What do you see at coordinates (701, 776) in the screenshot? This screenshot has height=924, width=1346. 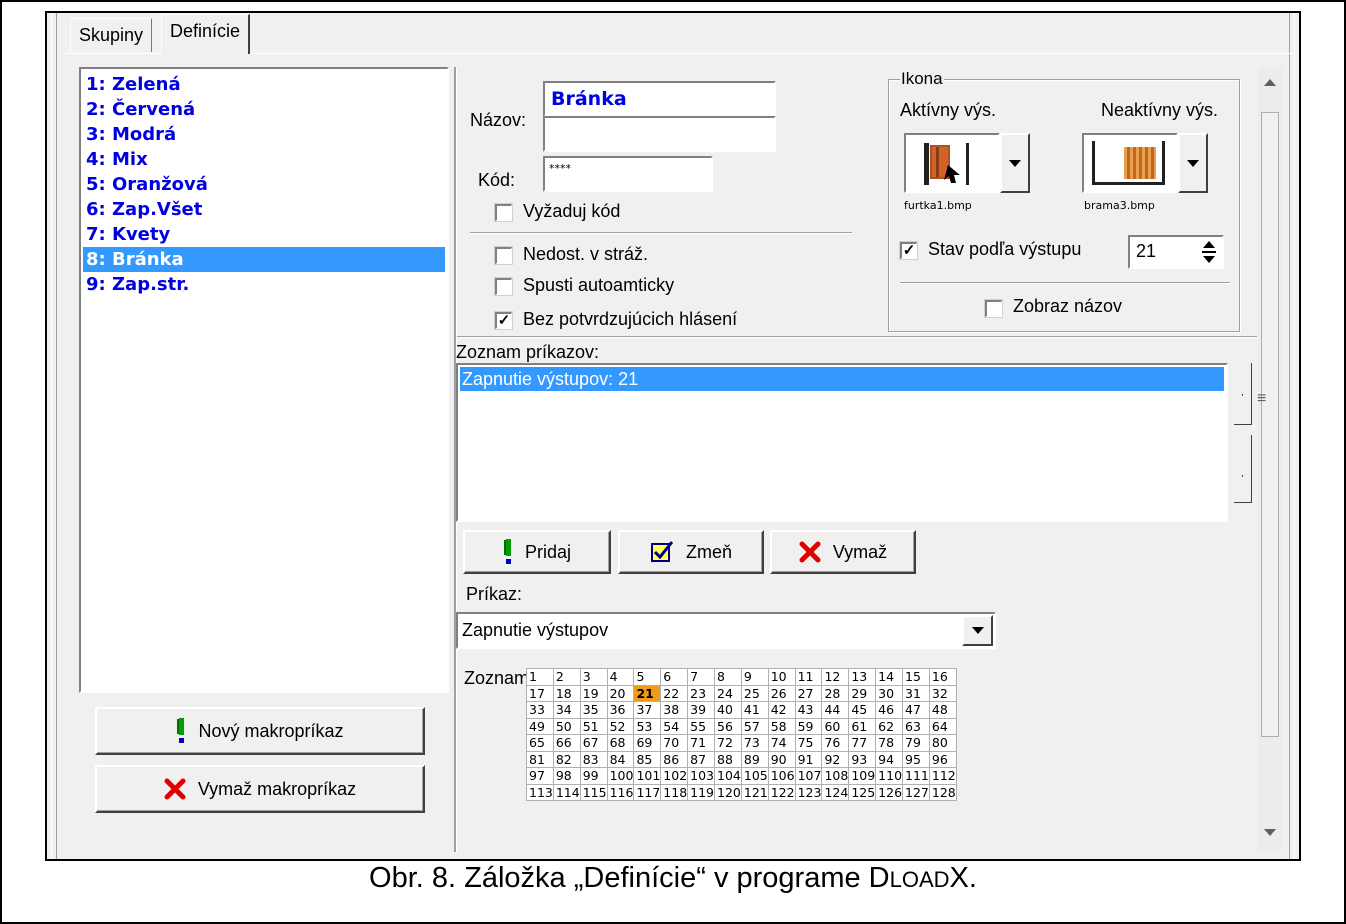 I see `output-cell: 103` at bounding box center [701, 776].